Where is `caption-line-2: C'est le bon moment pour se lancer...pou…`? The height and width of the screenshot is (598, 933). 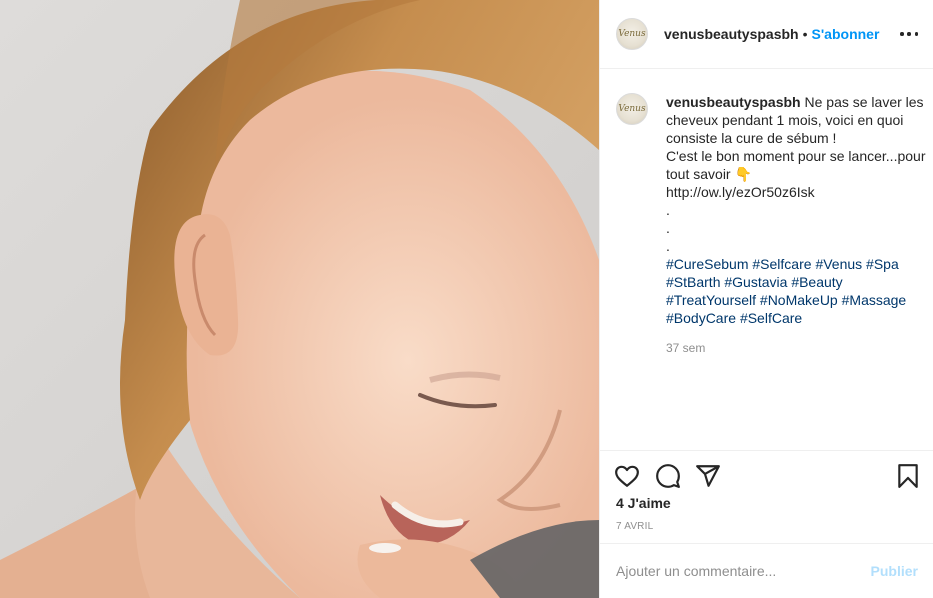
caption-line-2: C'est le bon moment pour se lancer...pou… is located at coordinates (796, 165).